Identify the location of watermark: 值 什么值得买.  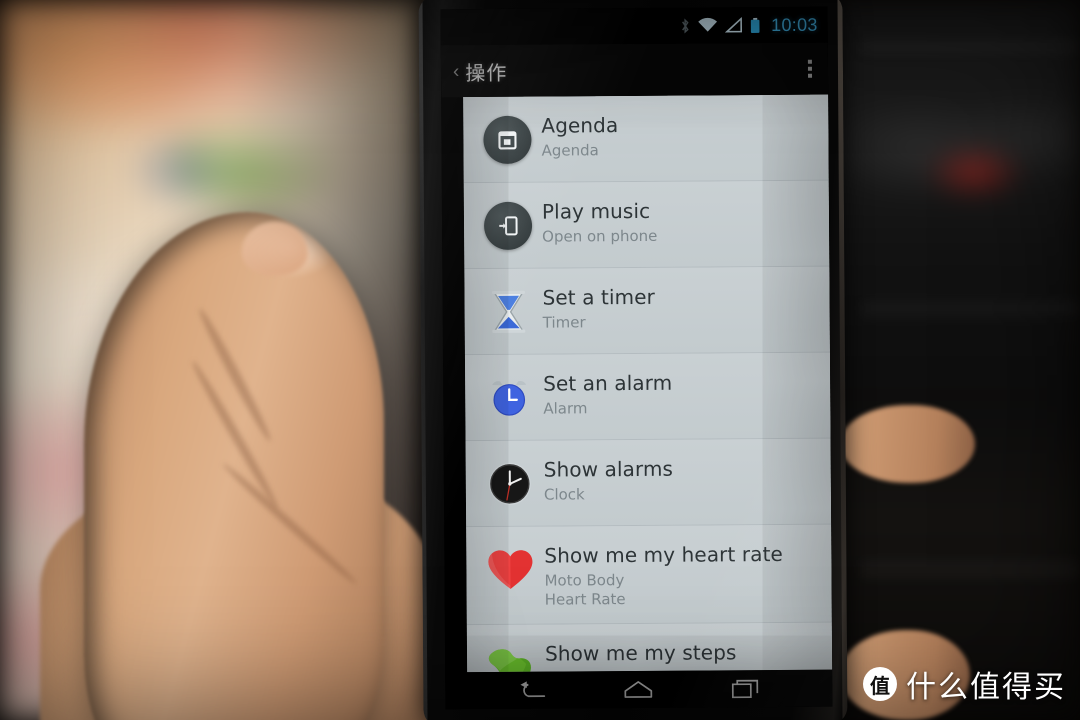
(964, 684).